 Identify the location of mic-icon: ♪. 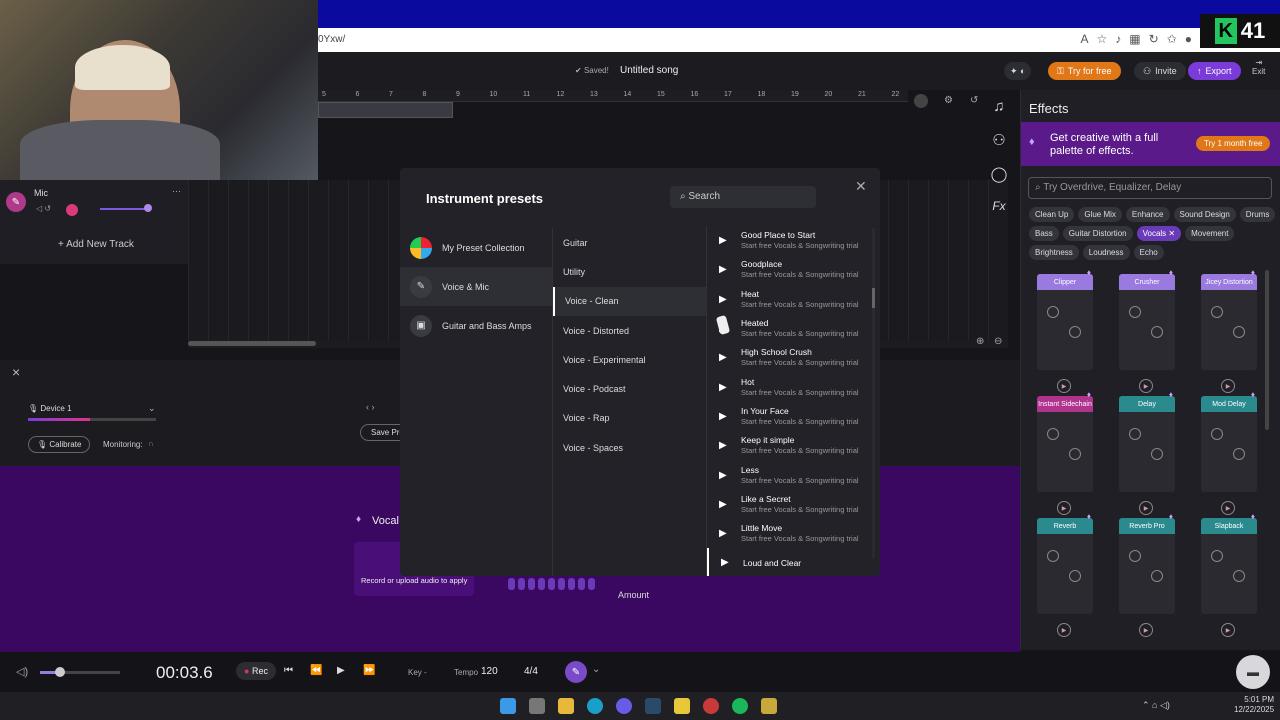
(1118, 39).